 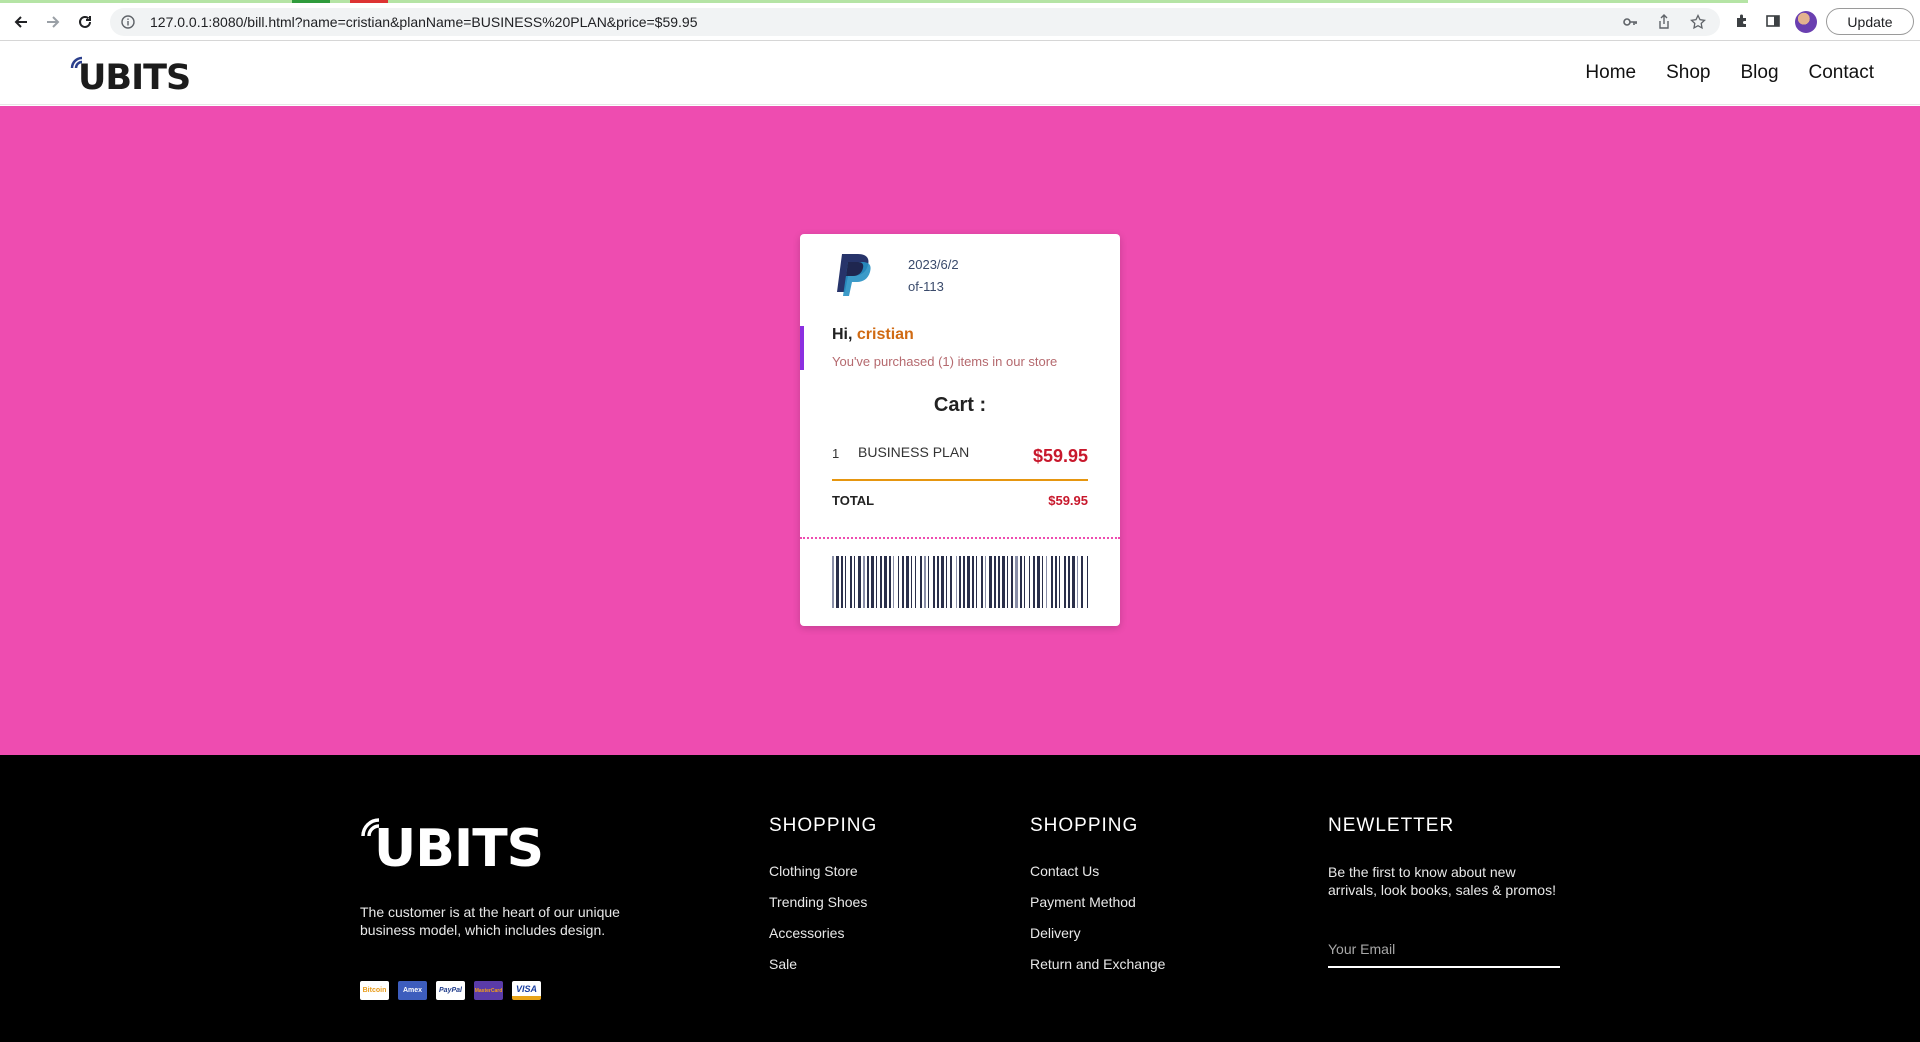 I want to click on update-button: Update, so click(x=1870, y=21).